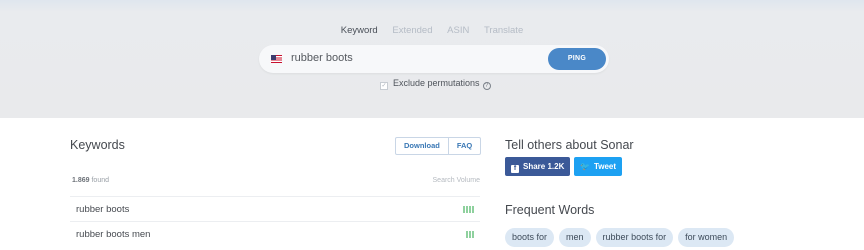 The image size is (864, 250). What do you see at coordinates (384, 86) in the screenshot?
I see `exclude-permutations-checkbox: ✓` at bounding box center [384, 86].